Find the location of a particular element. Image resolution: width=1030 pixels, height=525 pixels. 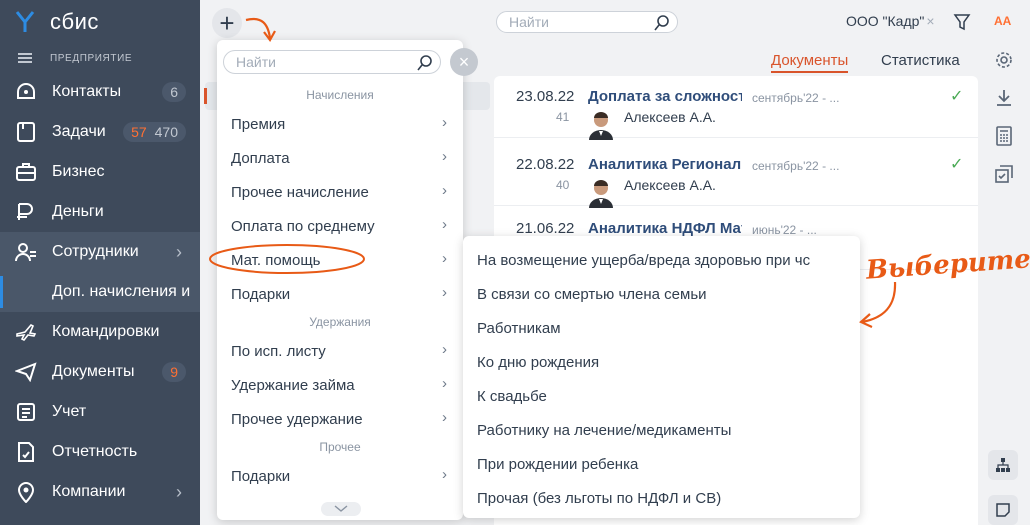

menu-item-gifts: Подарки › is located at coordinates (340, 294).